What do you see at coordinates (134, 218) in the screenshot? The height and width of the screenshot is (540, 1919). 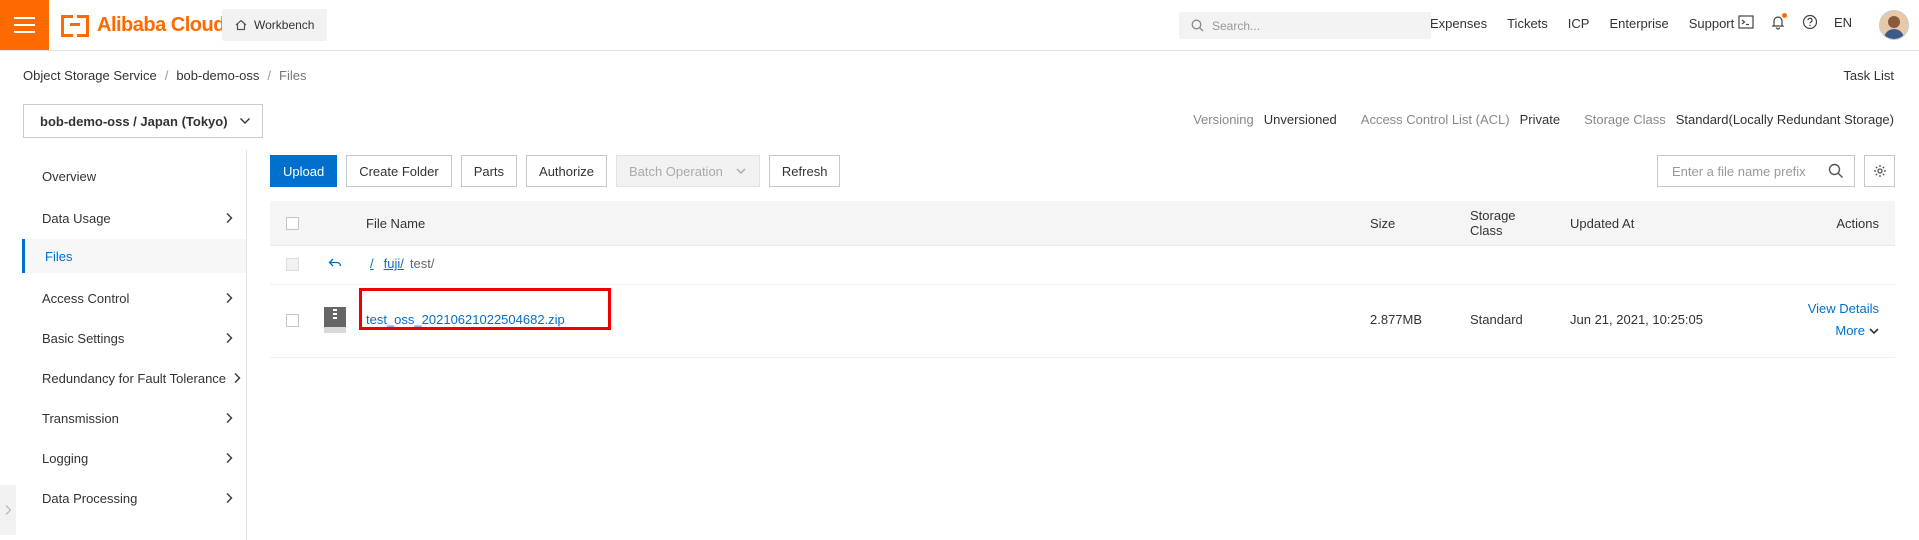 I see `sidebar-item-data-usage: Data Usage` at bounding box center [134, 218].